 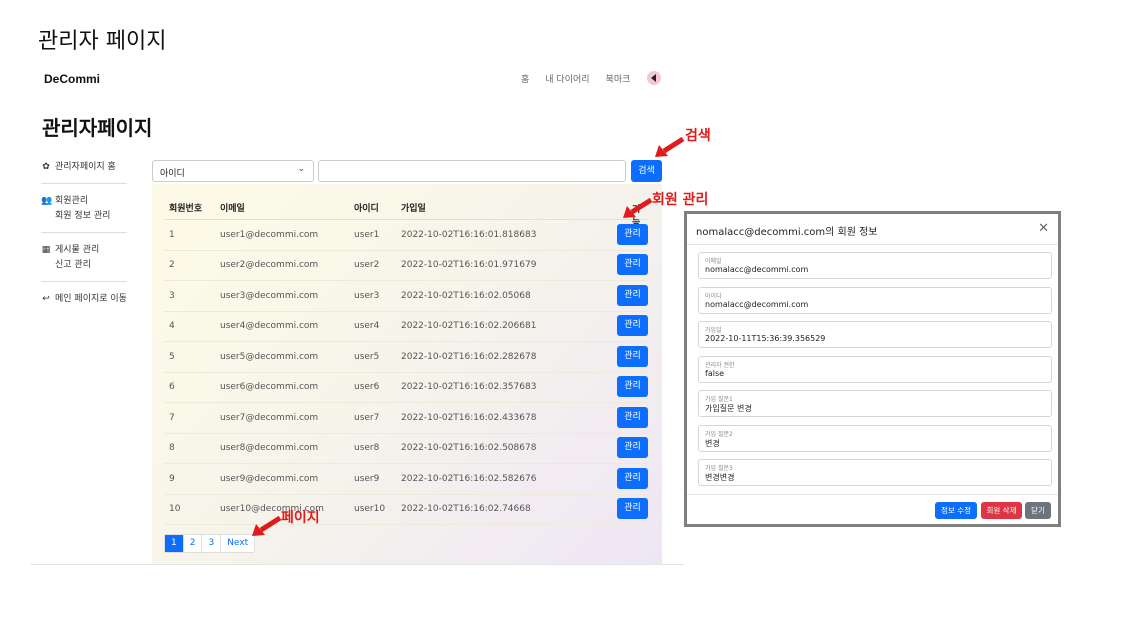 I want to click on sidebar-item-label: 게시물 관리, so click(x=77, y=250).